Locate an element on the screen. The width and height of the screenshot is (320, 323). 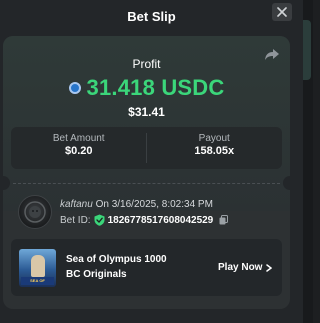
bet-id-value: 182677851760804252​9 is located at coordinates (160, 220).